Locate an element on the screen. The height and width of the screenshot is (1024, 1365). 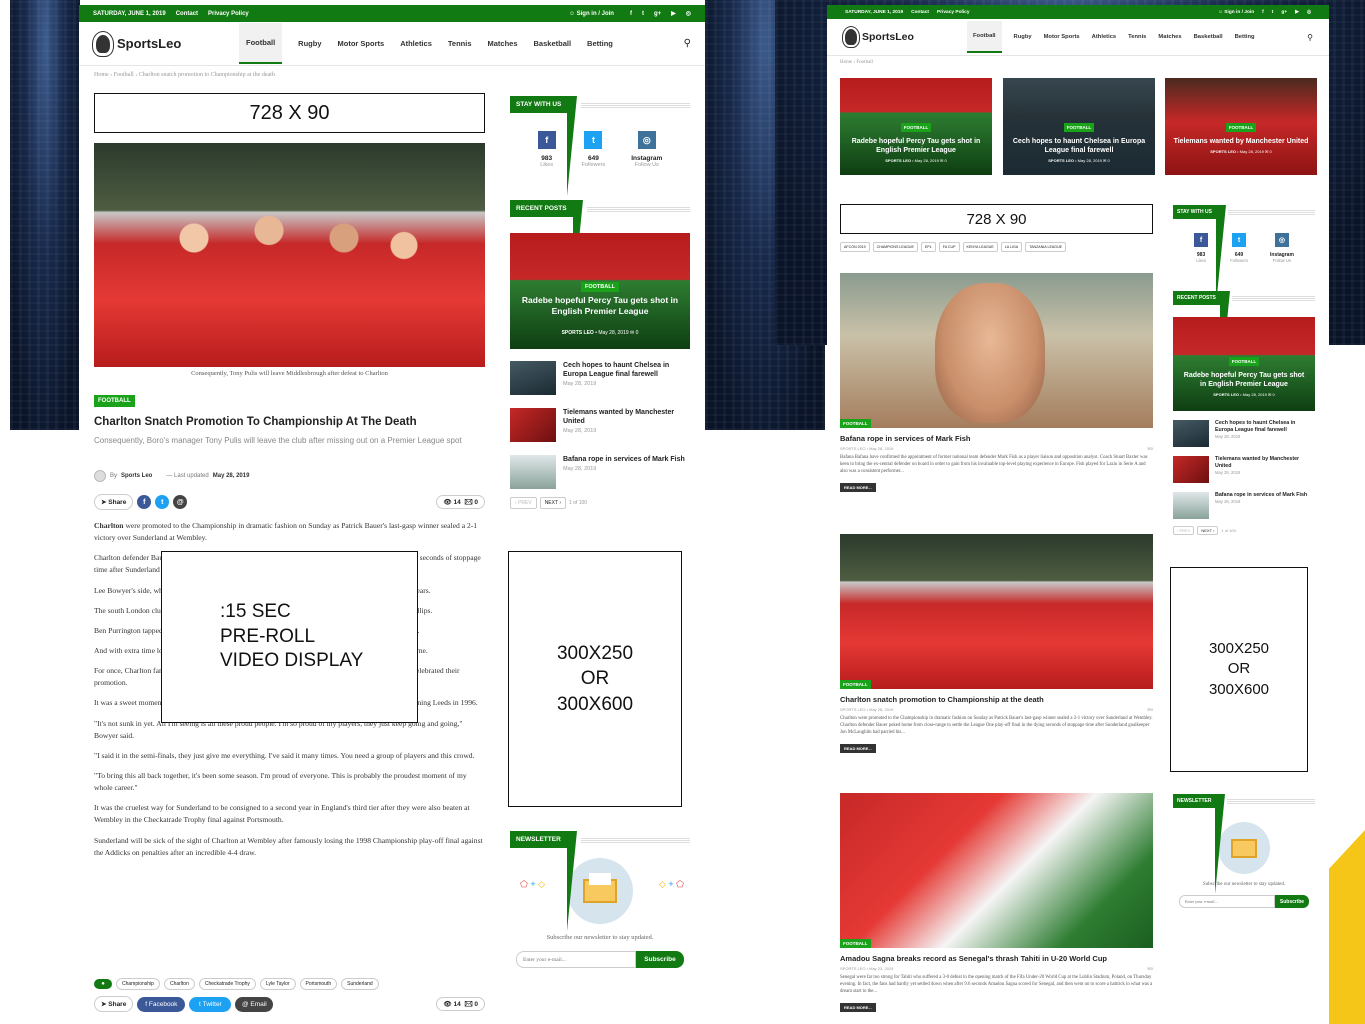
sidebar-ad-box: 300X250 OR 300X600 is located at coordinates (595, 679).